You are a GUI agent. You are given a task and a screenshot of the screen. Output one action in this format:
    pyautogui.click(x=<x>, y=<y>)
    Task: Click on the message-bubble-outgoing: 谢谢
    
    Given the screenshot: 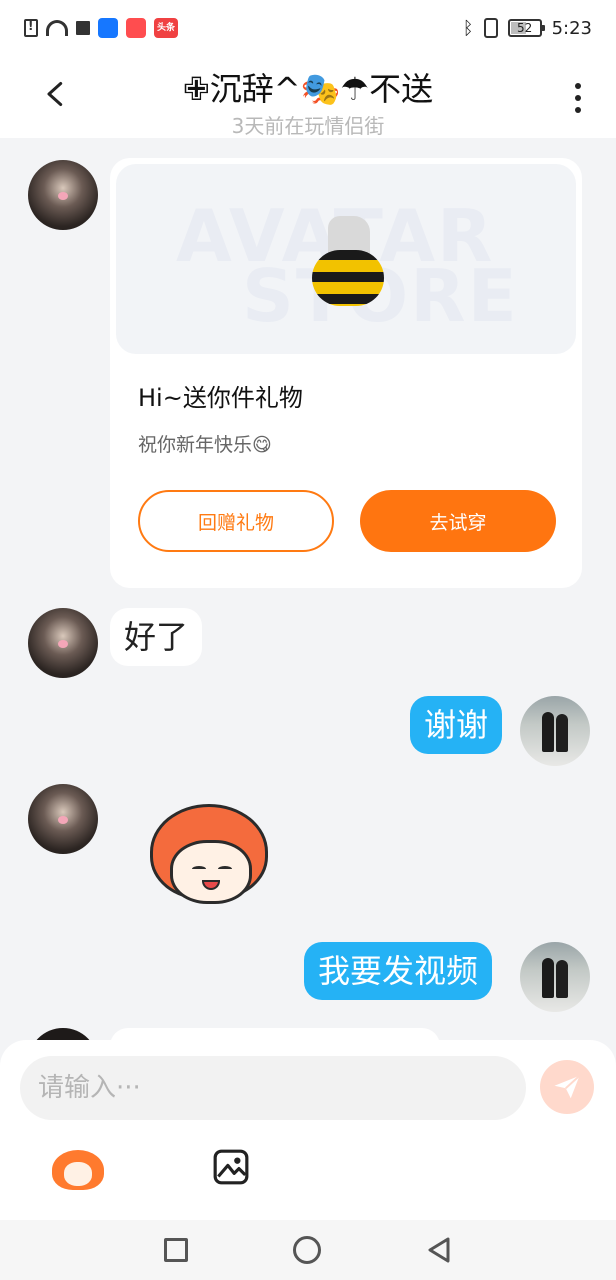 What is the action you would take?
    pyautogui.click(x=456, y=725)
    